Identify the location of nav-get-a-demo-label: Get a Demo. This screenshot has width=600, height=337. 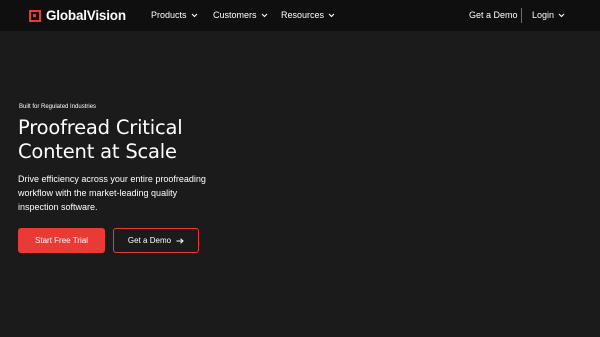
(493, 15).